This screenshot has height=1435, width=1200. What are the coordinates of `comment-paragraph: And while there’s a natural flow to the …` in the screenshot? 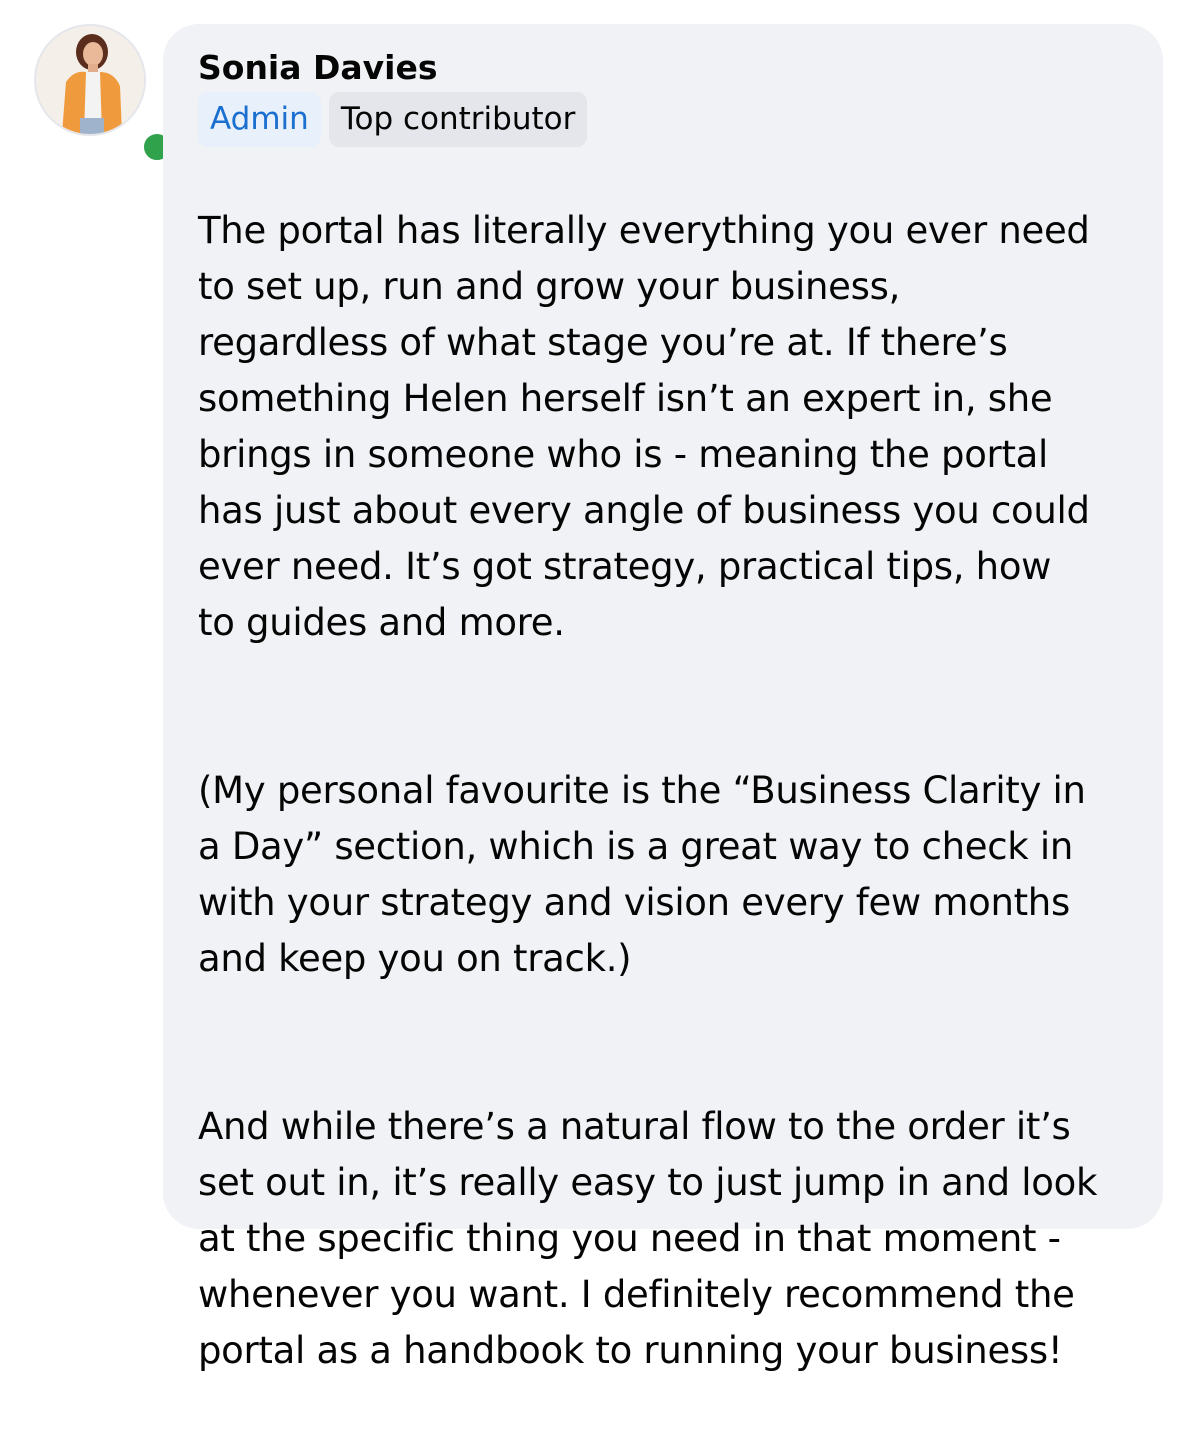 It's located at (648, 1238).